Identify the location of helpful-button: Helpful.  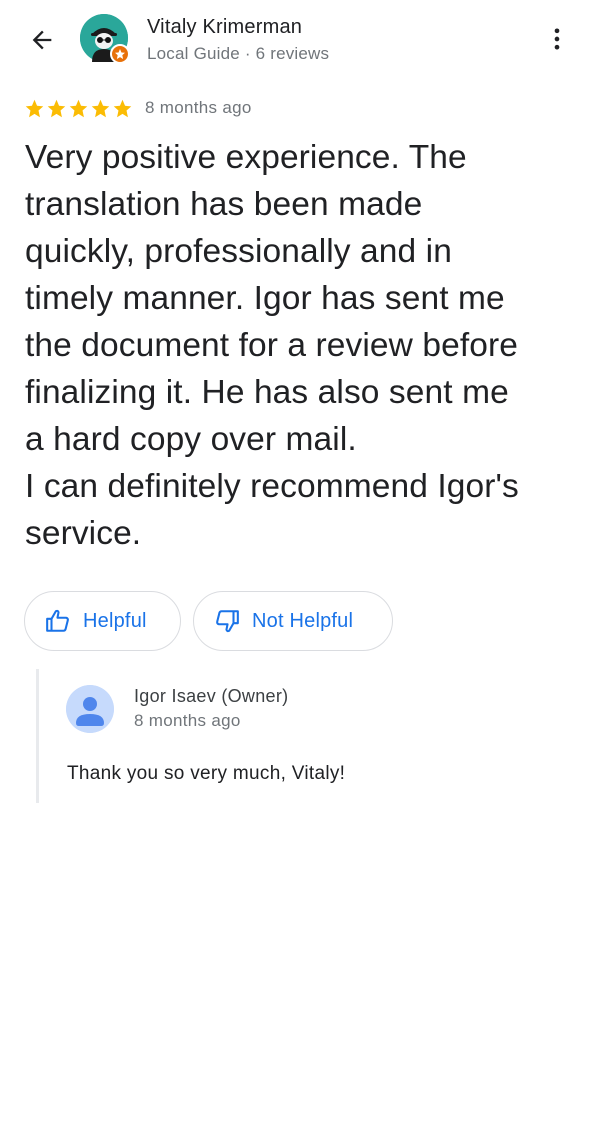
(102, 621).